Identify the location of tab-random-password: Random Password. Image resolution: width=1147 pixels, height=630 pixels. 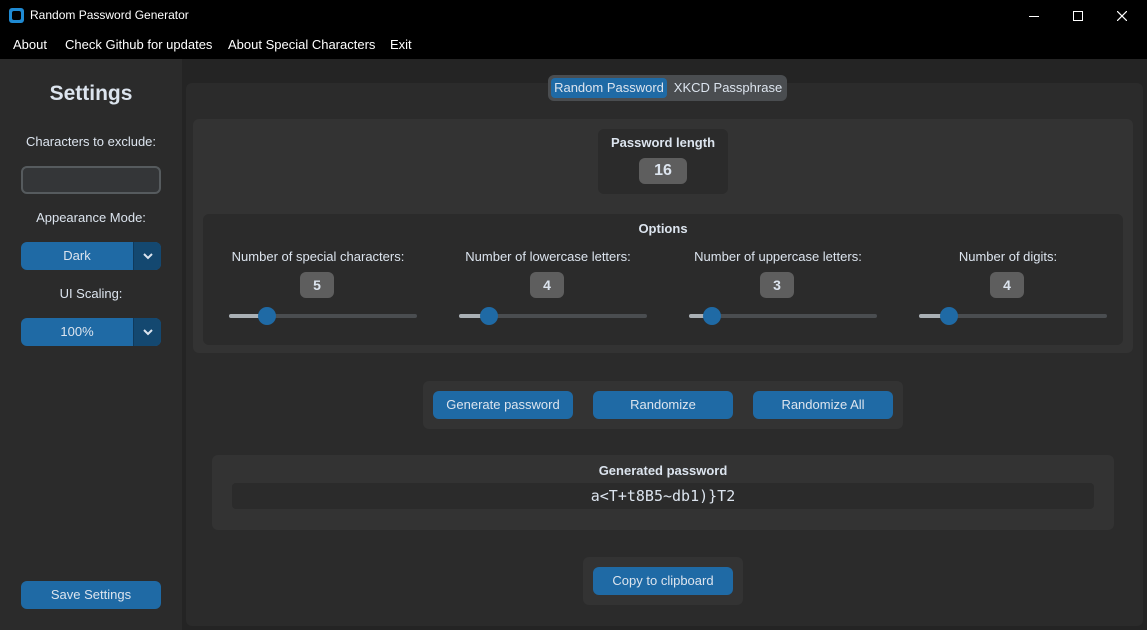
(609, 88).